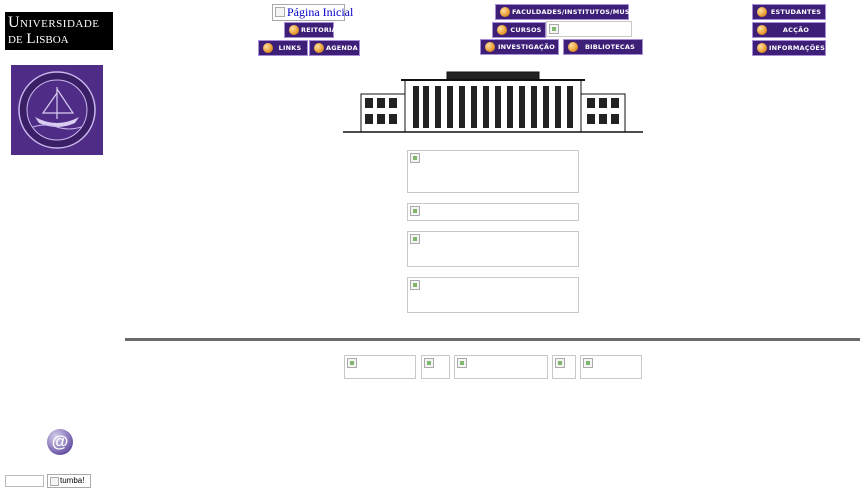  I want to click on search-submit-label: tumba!, so click(72, 480).